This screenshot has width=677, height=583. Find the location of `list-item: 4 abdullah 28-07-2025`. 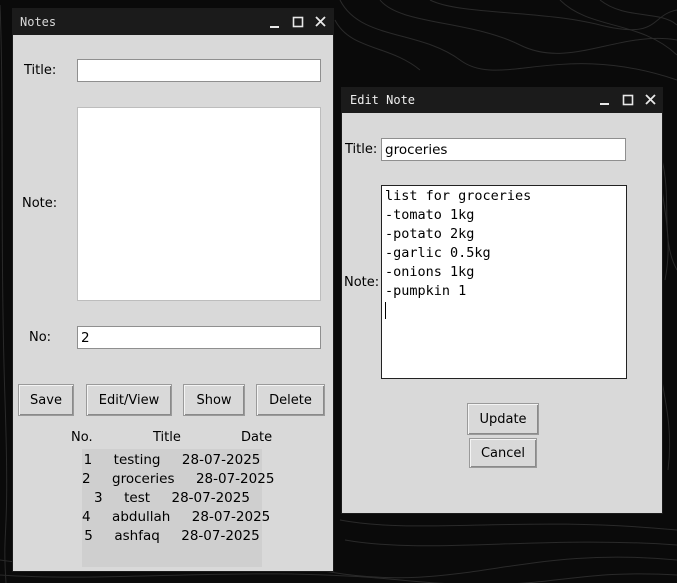

list-item: 4 abdullah 28-07-2025 is located at coordinates (176, 517).